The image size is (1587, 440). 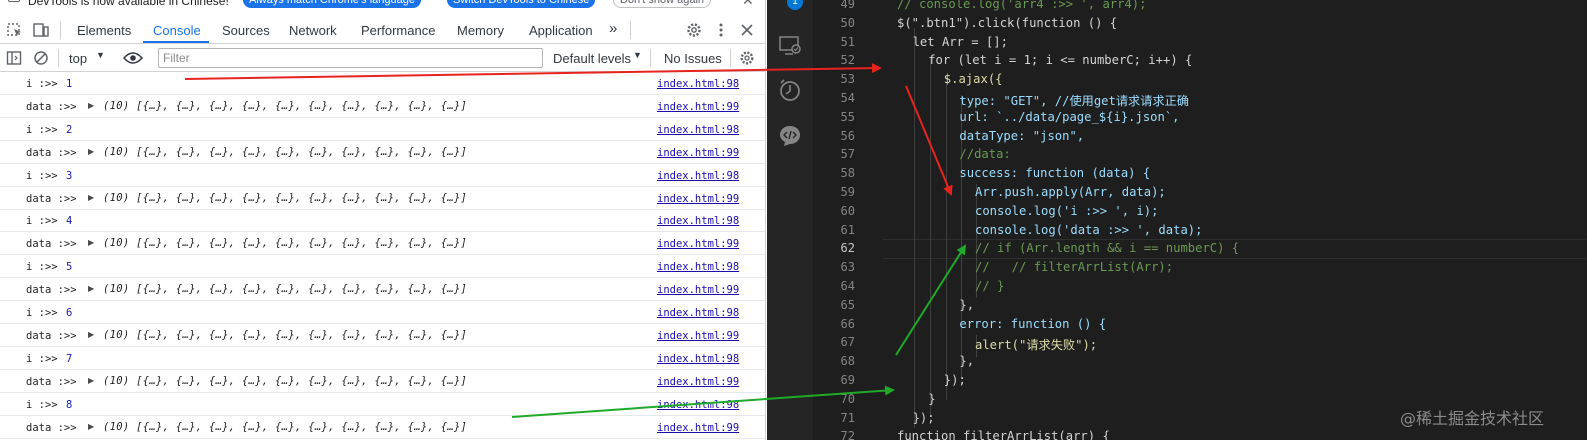 I want to click on close-infobar-icon: ✕, so click(x=748, y=4).